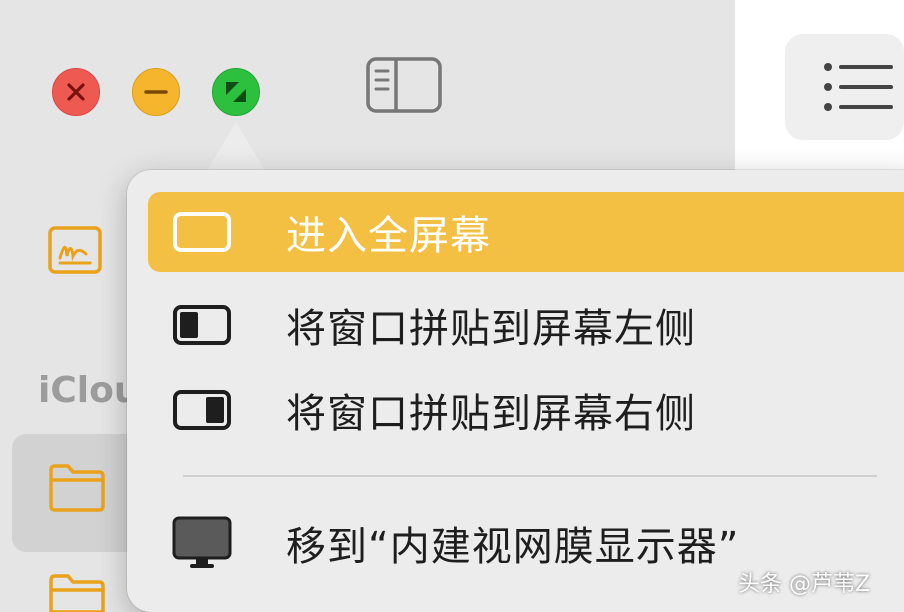 The width and height of the screenshot is (904, 612). Describe the element at coordinates (530, 476) in the screenshot. I see `menu-separator` at that location.